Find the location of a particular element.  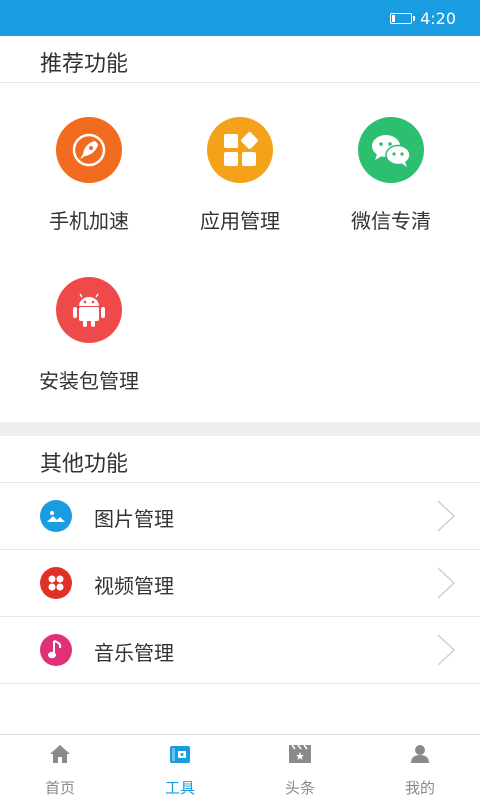

row-divider is located at coordinates (240, 683).